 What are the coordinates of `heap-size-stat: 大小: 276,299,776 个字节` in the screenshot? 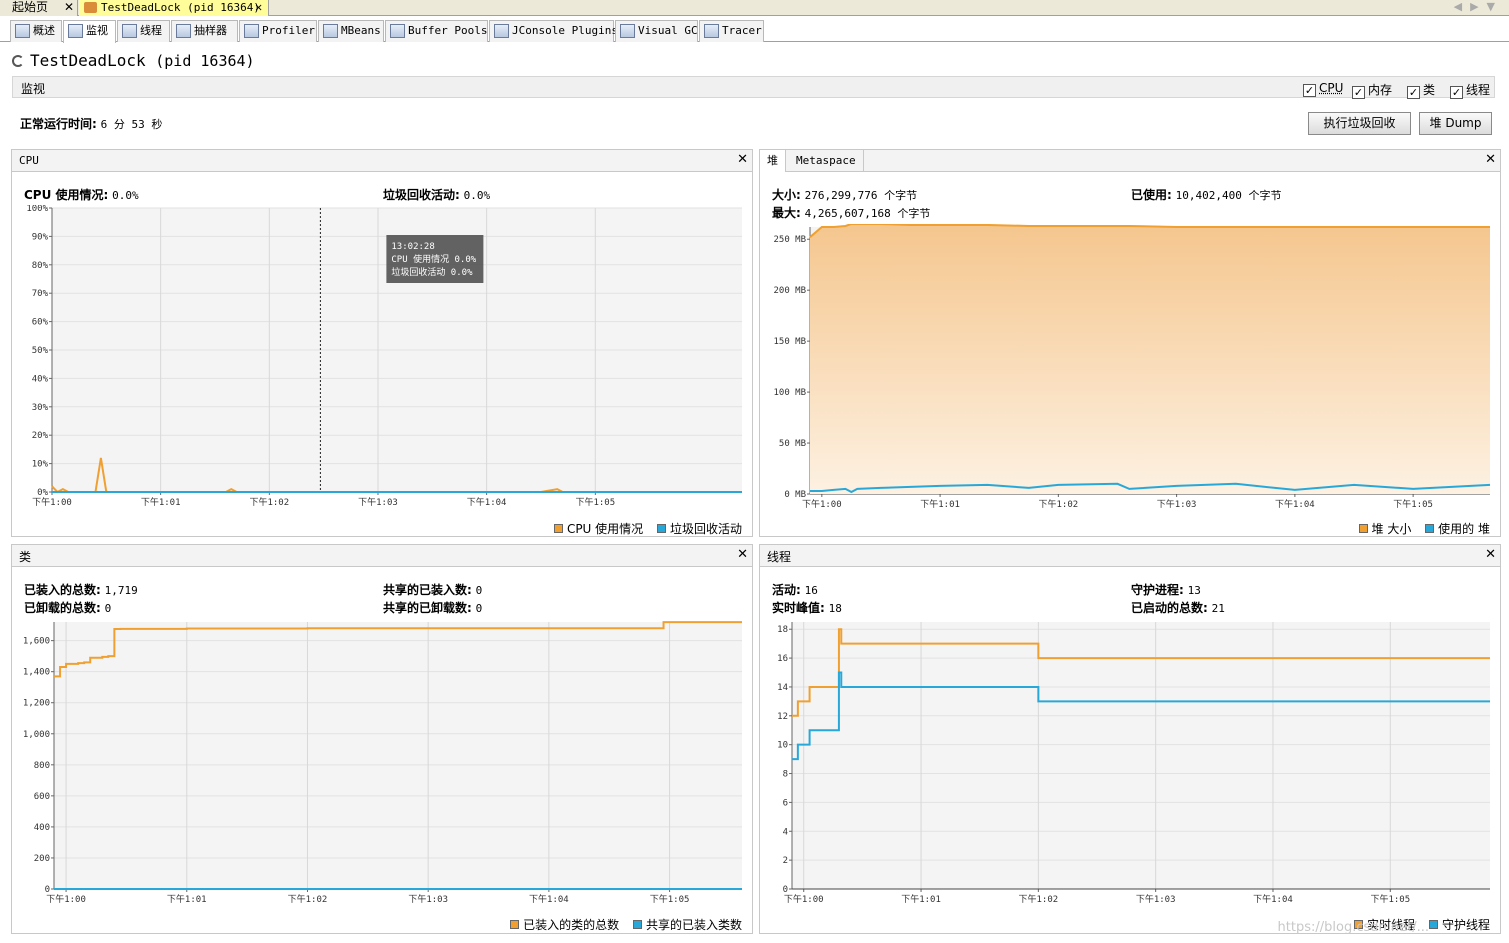 It's located at (845, 195).